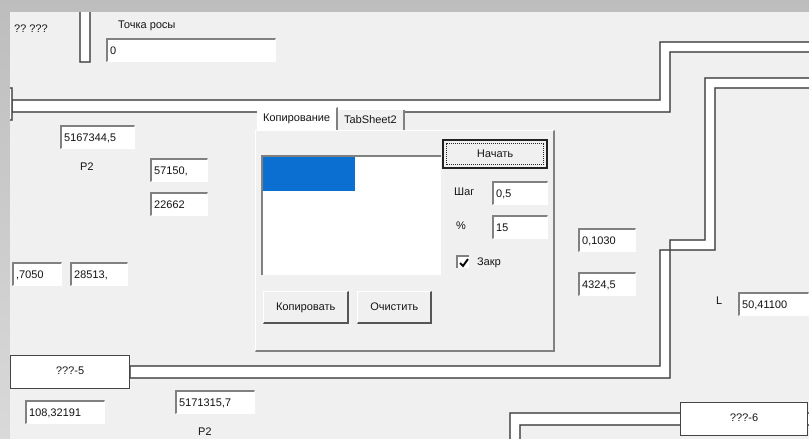 The width and height of the screenshot is (809, 439). Describe the element at coordinates (215, 402) in the screenshot. I see `input-field: 5171315,7` at that location.